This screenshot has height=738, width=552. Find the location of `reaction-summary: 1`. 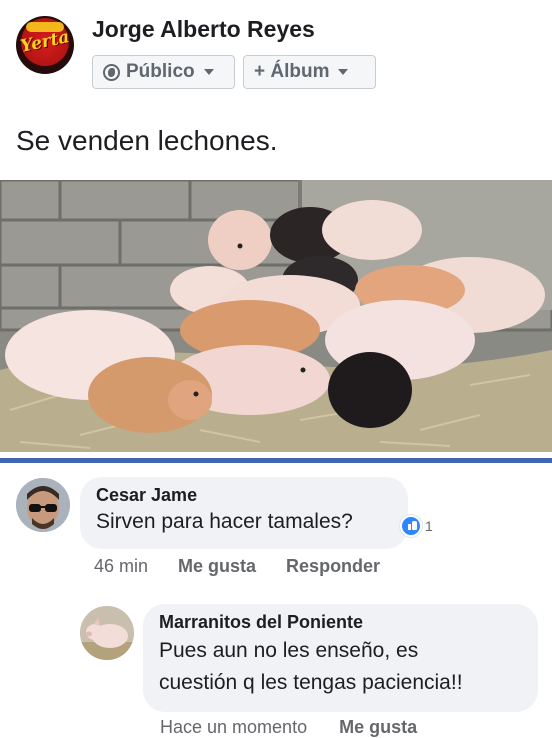

reaction-summary: 1 is located at coordinates (416, 526).